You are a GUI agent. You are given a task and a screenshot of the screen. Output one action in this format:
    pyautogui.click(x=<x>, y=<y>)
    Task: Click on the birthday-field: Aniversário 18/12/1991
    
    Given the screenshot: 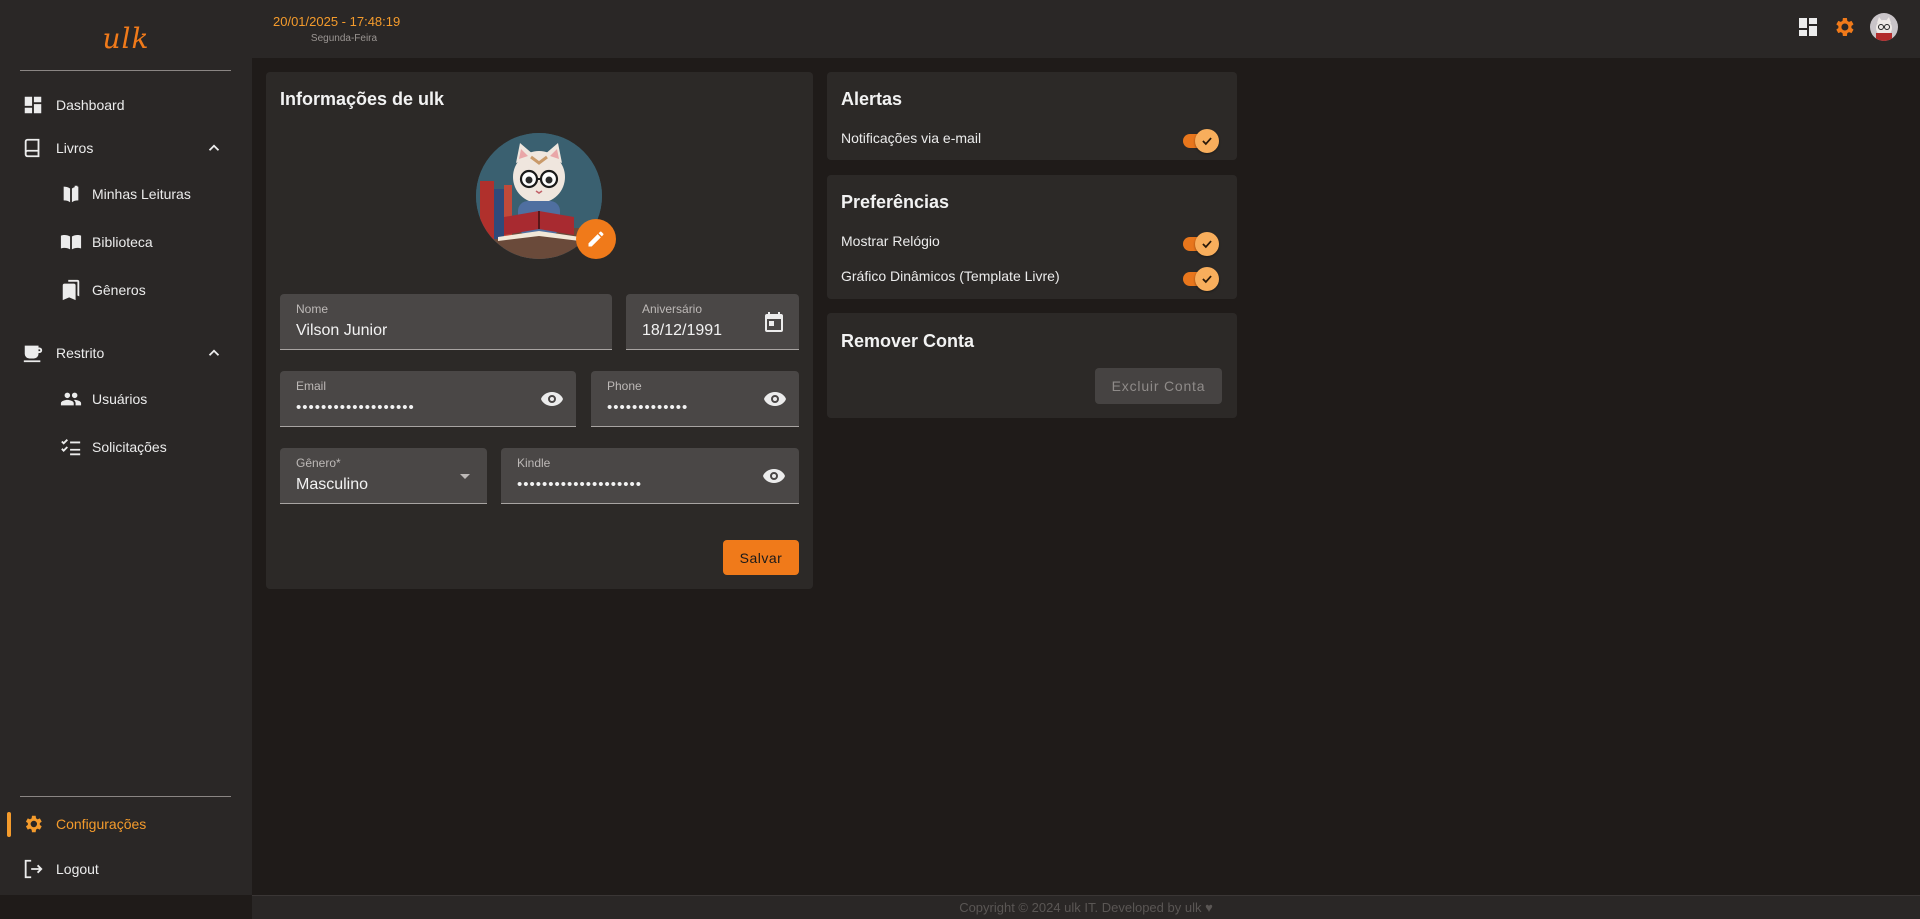 What is the action you would take?
    pyautogui.click(x=712, y=322)
    